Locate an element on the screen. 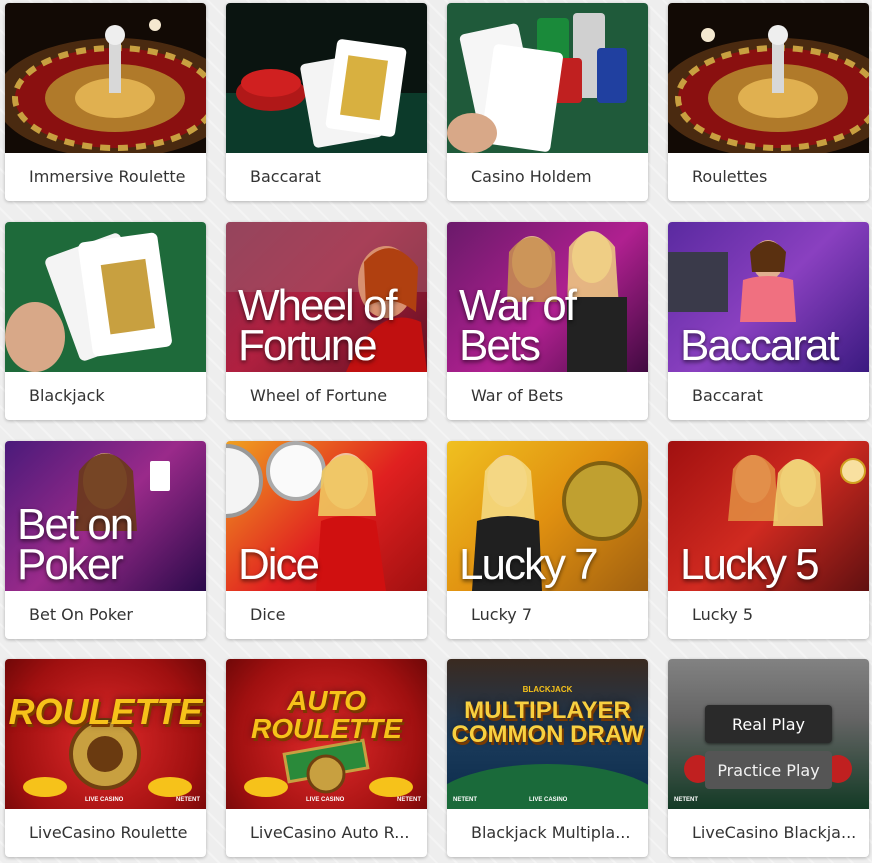 This screenshot has width=872, height=863. game-card-war-of-bets: War of Bets War of Bets is located at coordinates (547, 321).